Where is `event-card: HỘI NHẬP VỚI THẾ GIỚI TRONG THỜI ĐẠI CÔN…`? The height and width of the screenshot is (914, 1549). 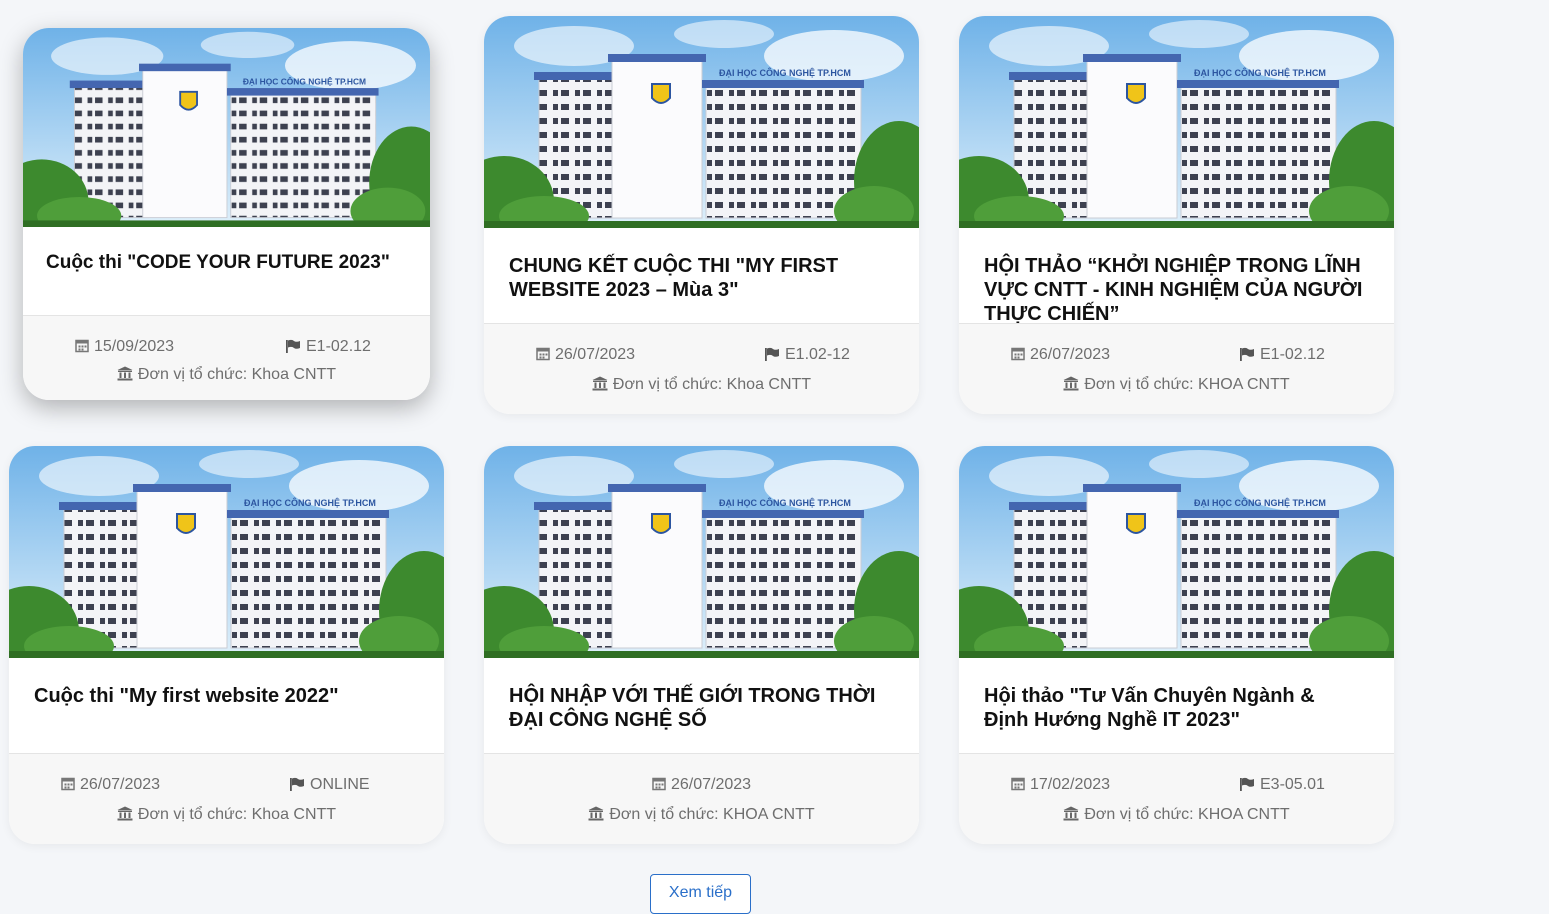 event-card: HỘI NHẬP VỚI THẾ GIỚI TRONG THỜI ĐẠI CÔN… is located at coordinates (701, 645).